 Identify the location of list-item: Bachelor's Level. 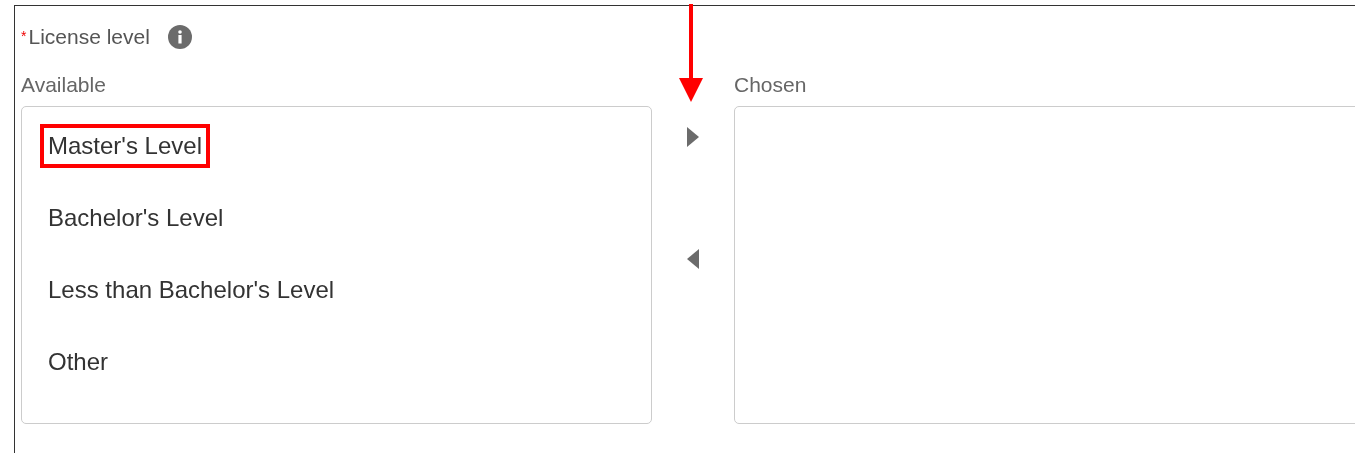
(136, 218).